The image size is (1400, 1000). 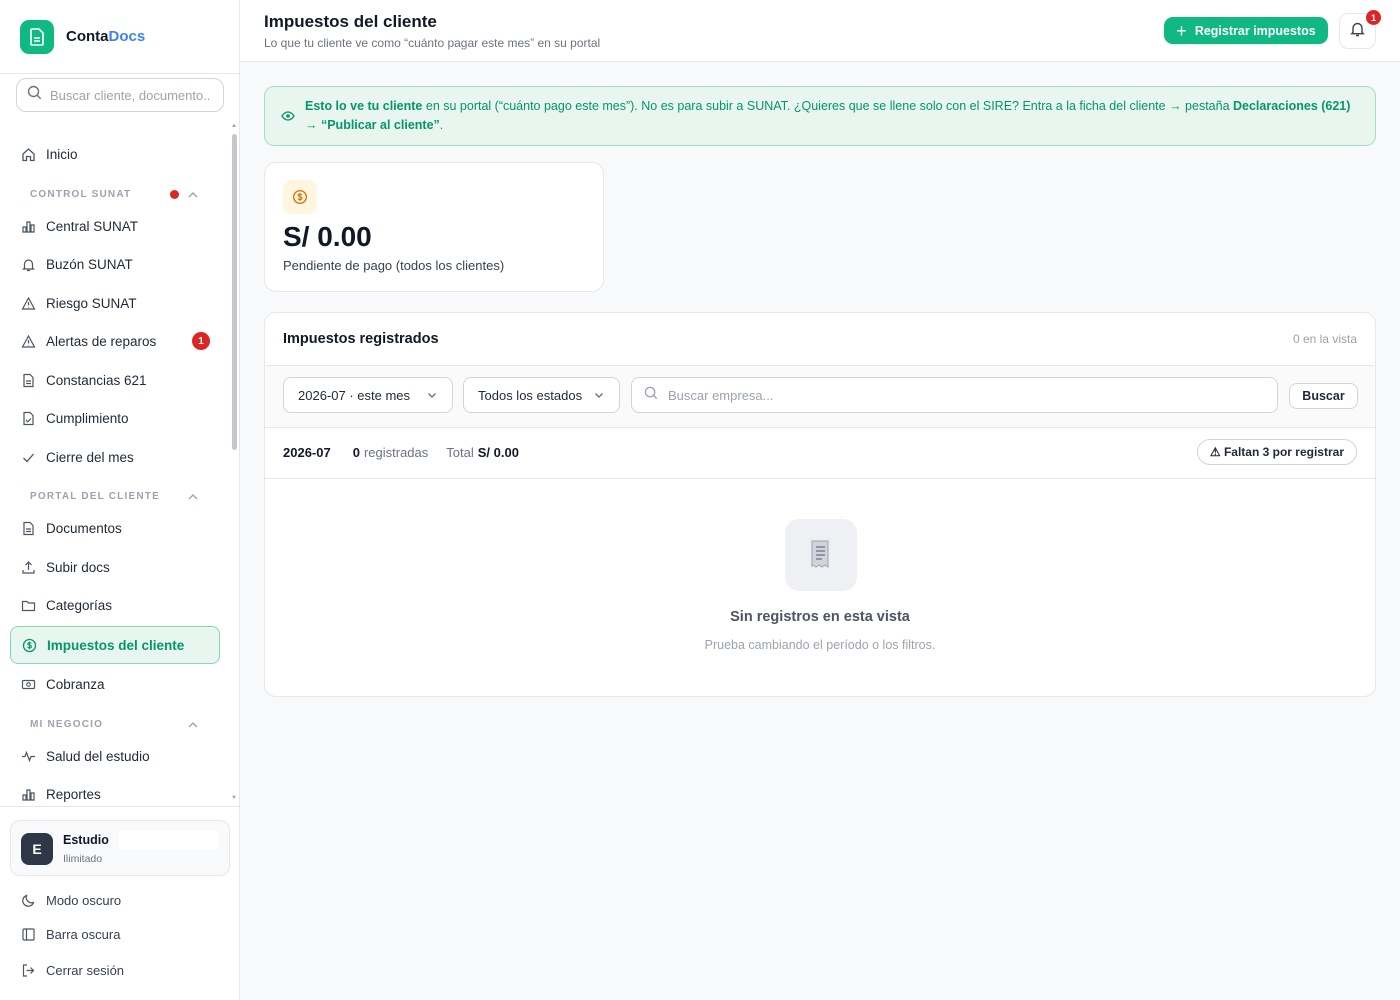 What do you see at coordinates (599, 396) in the screenshot?
I see `chevron-down-icon` at bounding box center [599, 396].